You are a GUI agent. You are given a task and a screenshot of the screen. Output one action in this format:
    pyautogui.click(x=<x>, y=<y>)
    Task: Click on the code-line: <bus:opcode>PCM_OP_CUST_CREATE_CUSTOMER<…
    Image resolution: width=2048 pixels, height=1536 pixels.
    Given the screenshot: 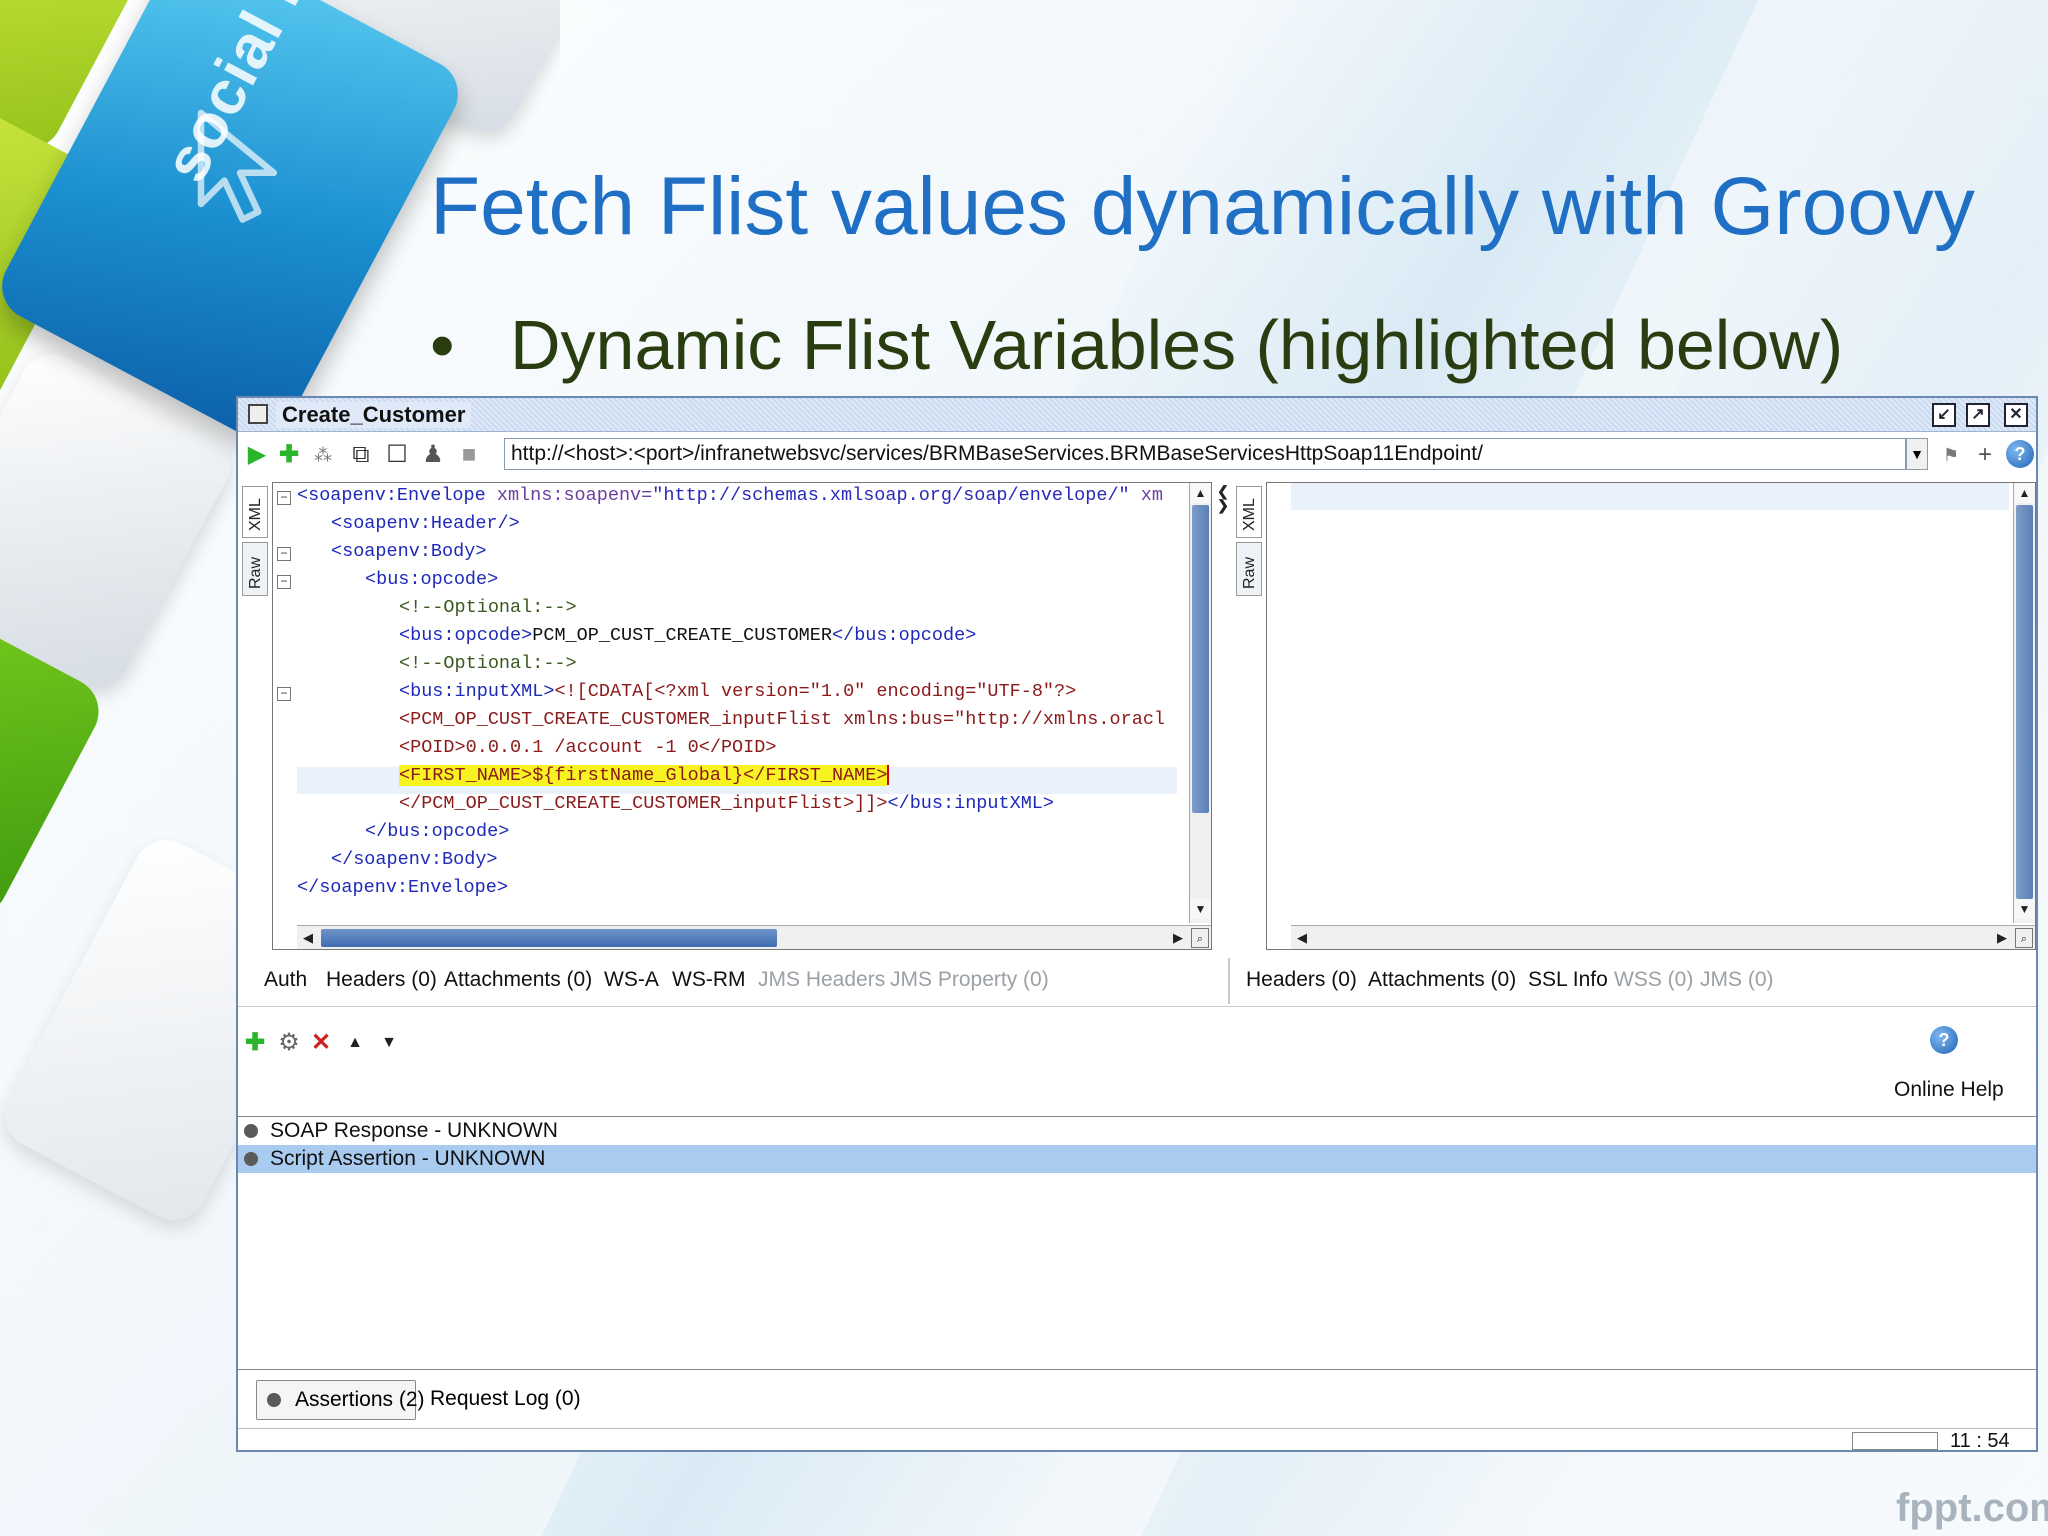 What is the action you would take?
    pyautogui.click(x=688, y=635)
    